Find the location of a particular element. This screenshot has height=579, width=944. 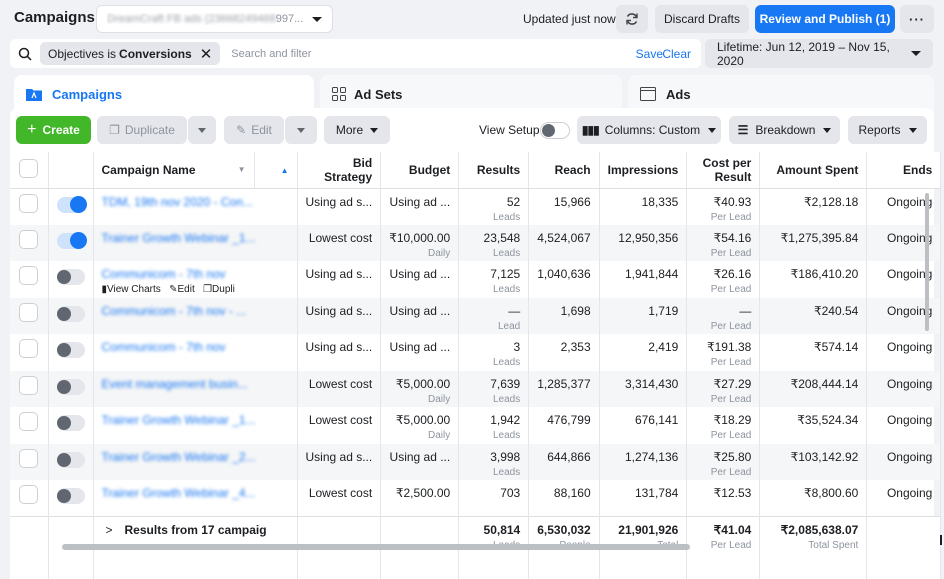

more-button: More is located at coordinates (357, 130).